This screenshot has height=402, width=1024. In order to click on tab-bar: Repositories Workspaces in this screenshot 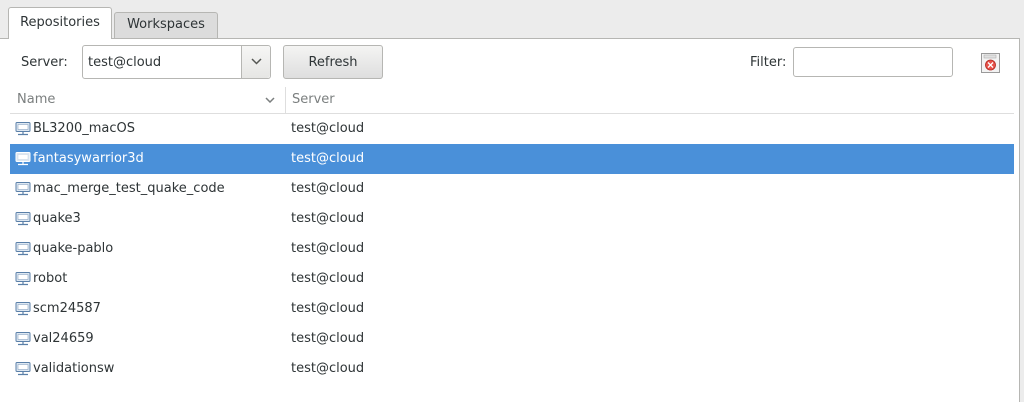, I will do `click(512, 19)`.